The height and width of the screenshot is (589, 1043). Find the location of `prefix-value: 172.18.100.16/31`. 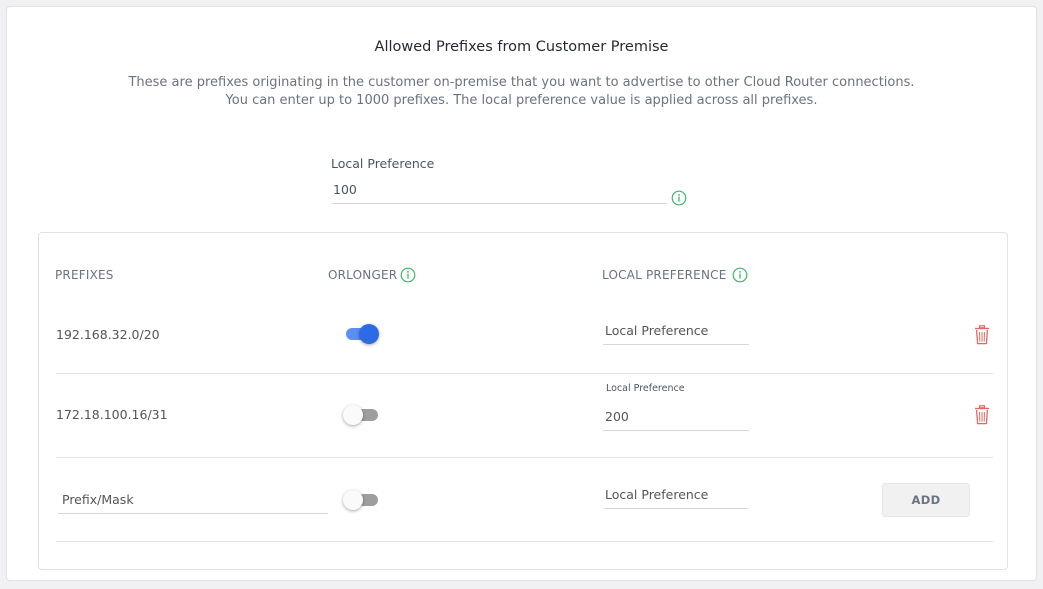

prefix-value: 172.18.100.16/31 is located at coordinates (112, 414).